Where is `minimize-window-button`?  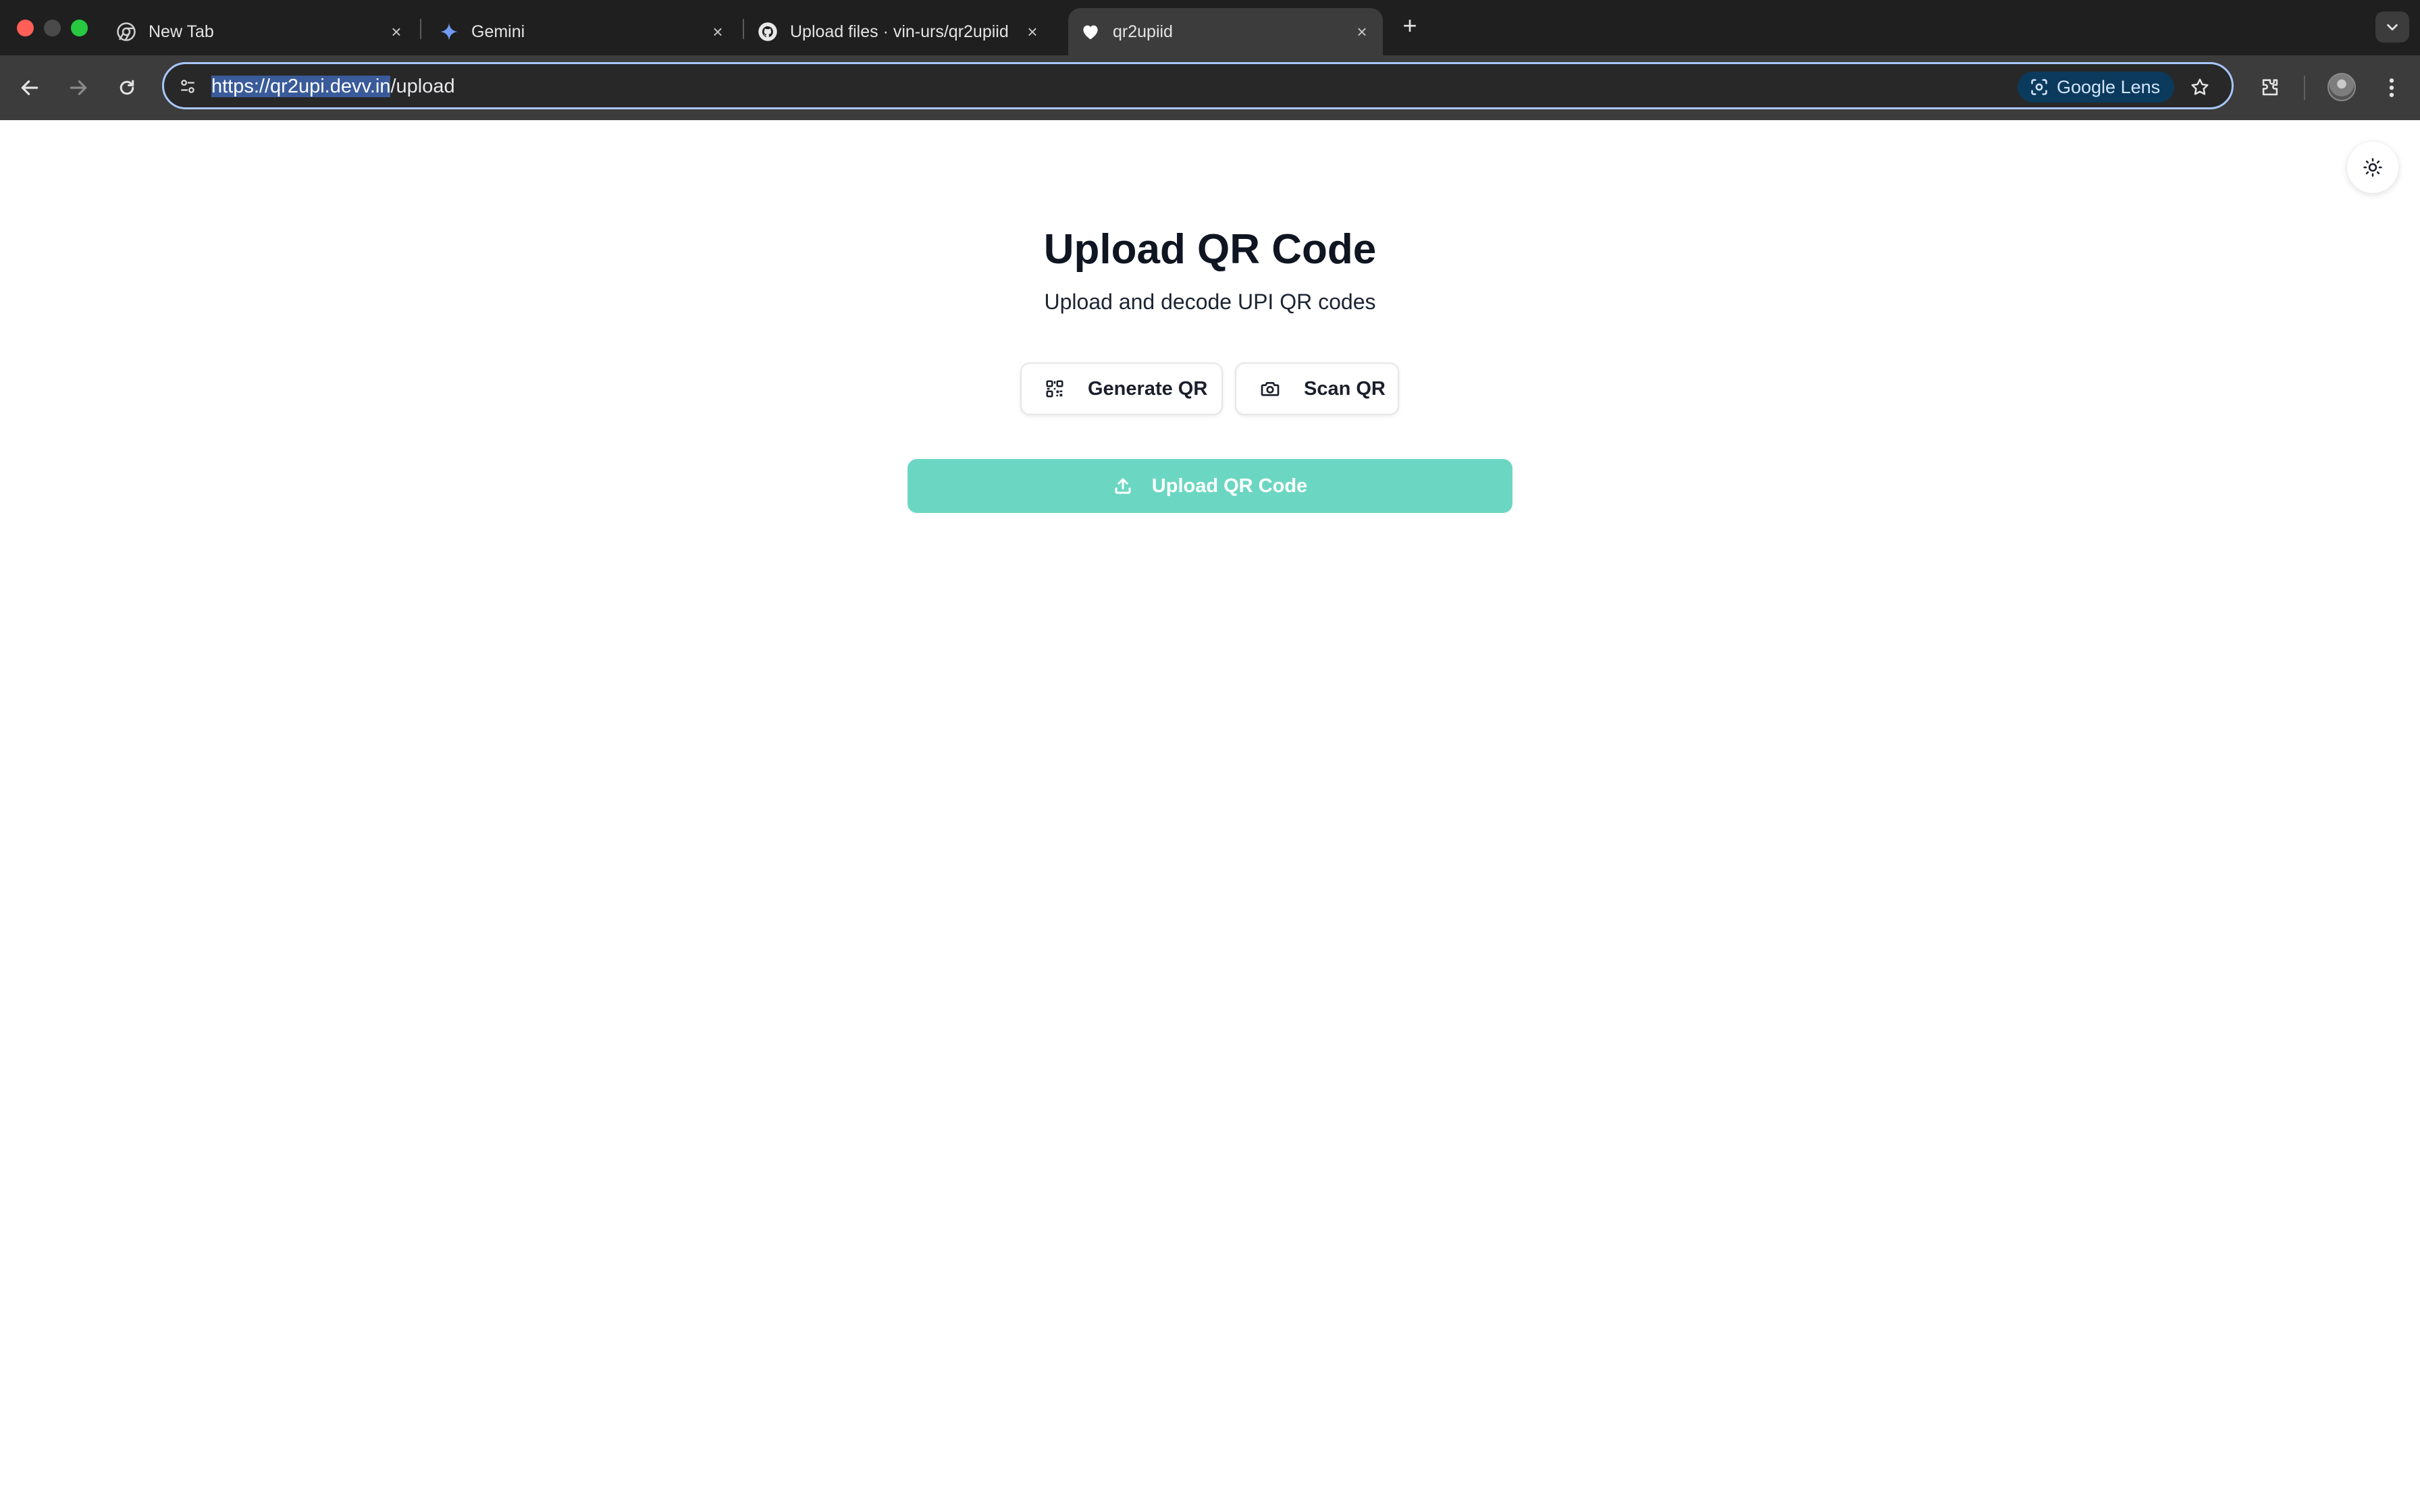
minimize-window-button is located at coordinates (52, 28).